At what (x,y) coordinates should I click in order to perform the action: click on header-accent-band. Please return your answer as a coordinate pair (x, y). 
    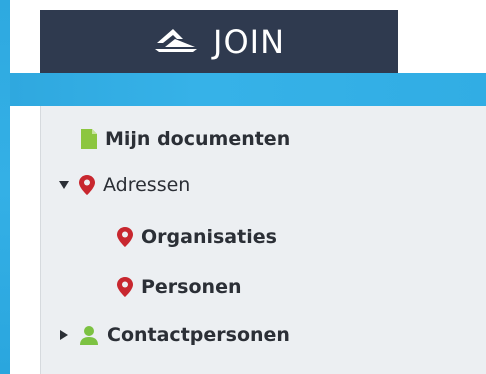
    Looking at the image, I should click on (248, 89).